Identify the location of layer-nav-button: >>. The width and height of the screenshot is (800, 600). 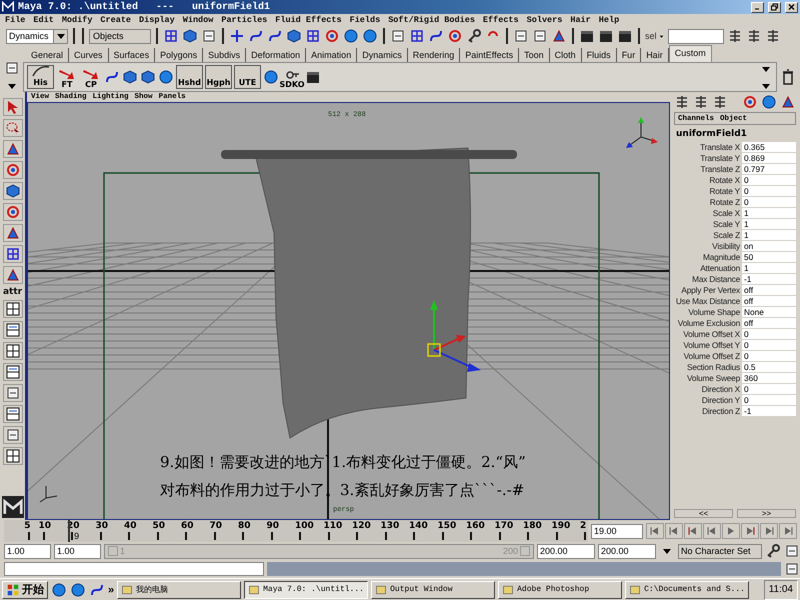
(766, 513).